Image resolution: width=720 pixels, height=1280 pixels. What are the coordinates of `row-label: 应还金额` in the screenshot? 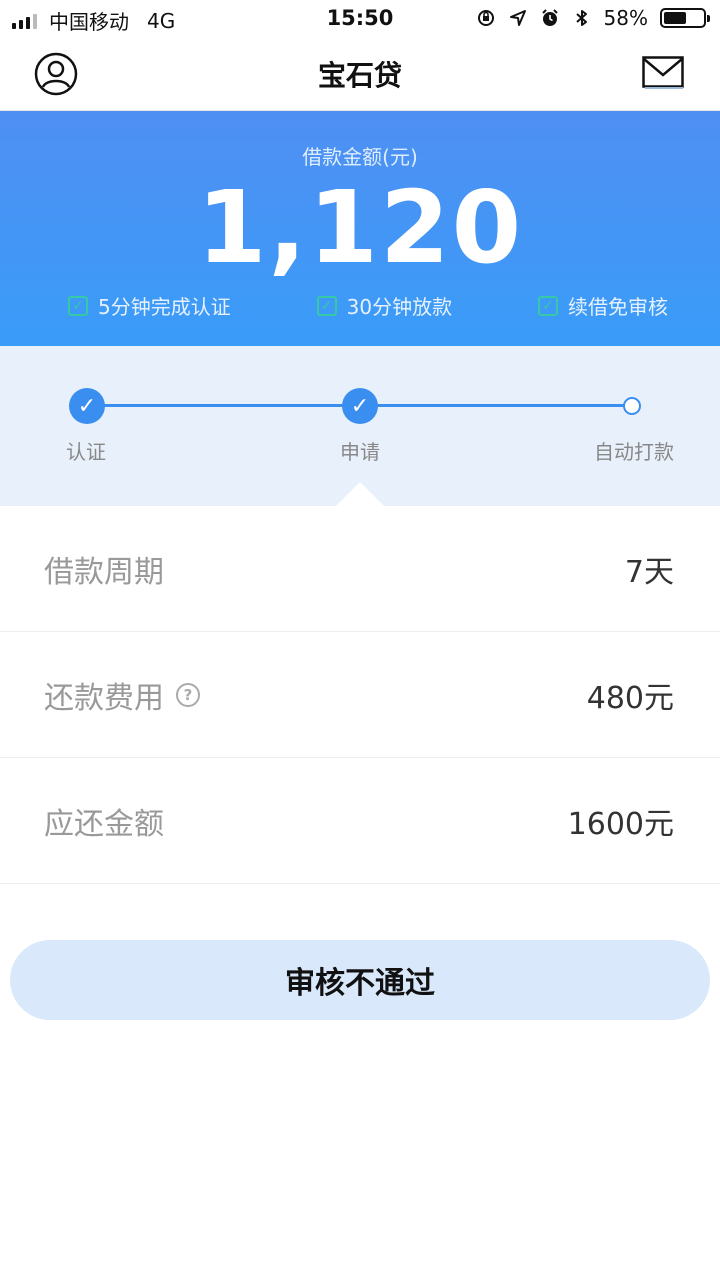 It's located at (104, 821).